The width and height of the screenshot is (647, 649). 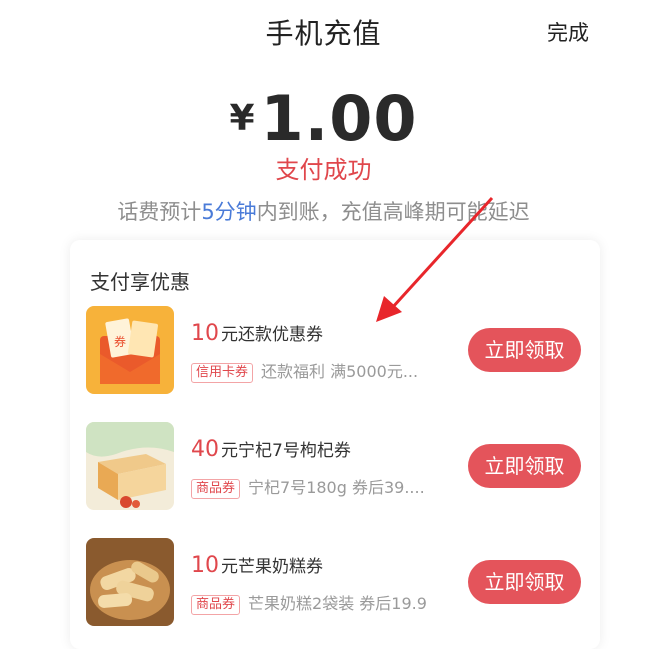 What do you see at coordinates (339, 118) in the screenshot?
I see `amount-value: 1.00` at bounding box center [339, 118].